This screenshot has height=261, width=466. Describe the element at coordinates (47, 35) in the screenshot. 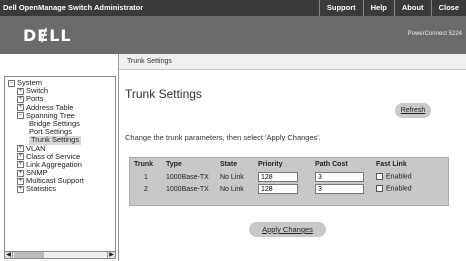

I see `dell-logo: DɆLL` at that location.